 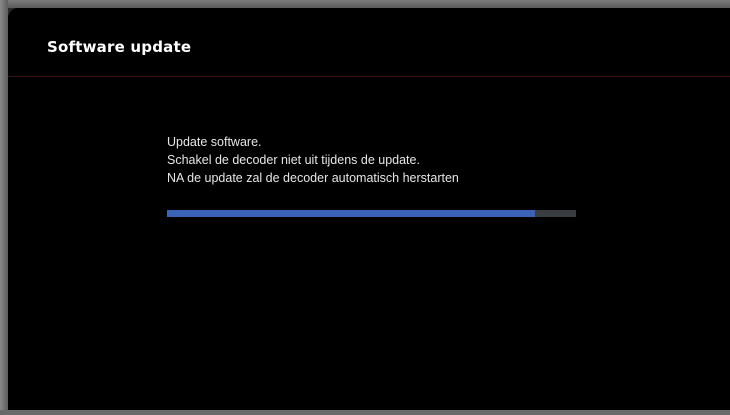 What do you see at coordinates (119, 47) in the screenshot?
I see `page-title: Software update` at bounding box center [119, 47].